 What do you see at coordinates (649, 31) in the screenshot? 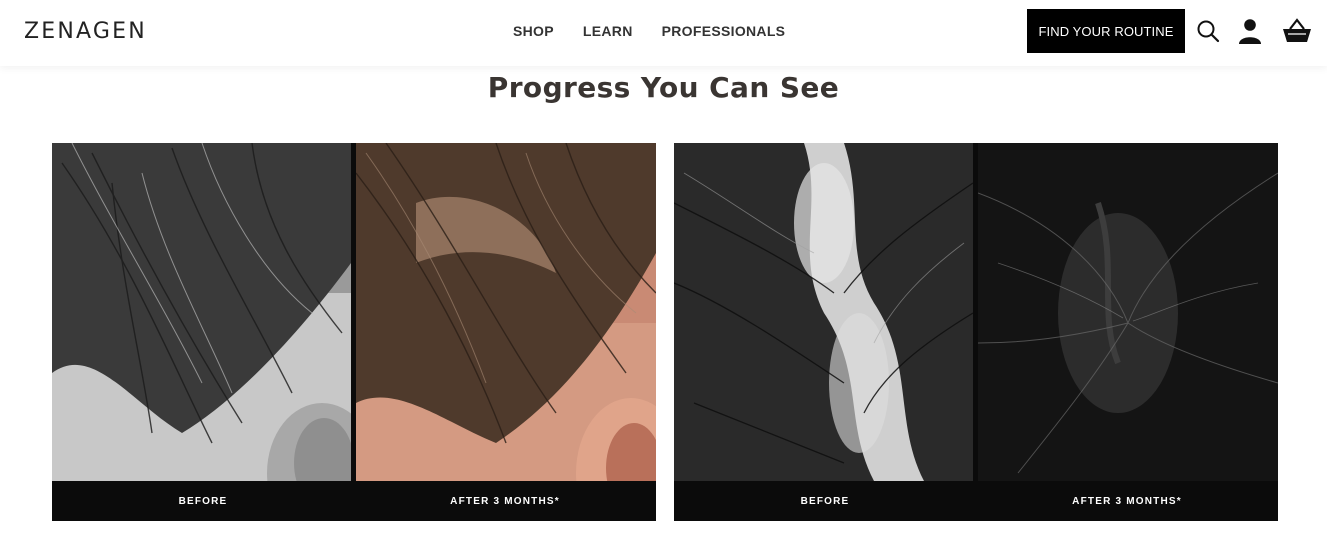
I see `main-nav: SHOP LEARN PROFESSIONALS` at bounding box center [649, 31].